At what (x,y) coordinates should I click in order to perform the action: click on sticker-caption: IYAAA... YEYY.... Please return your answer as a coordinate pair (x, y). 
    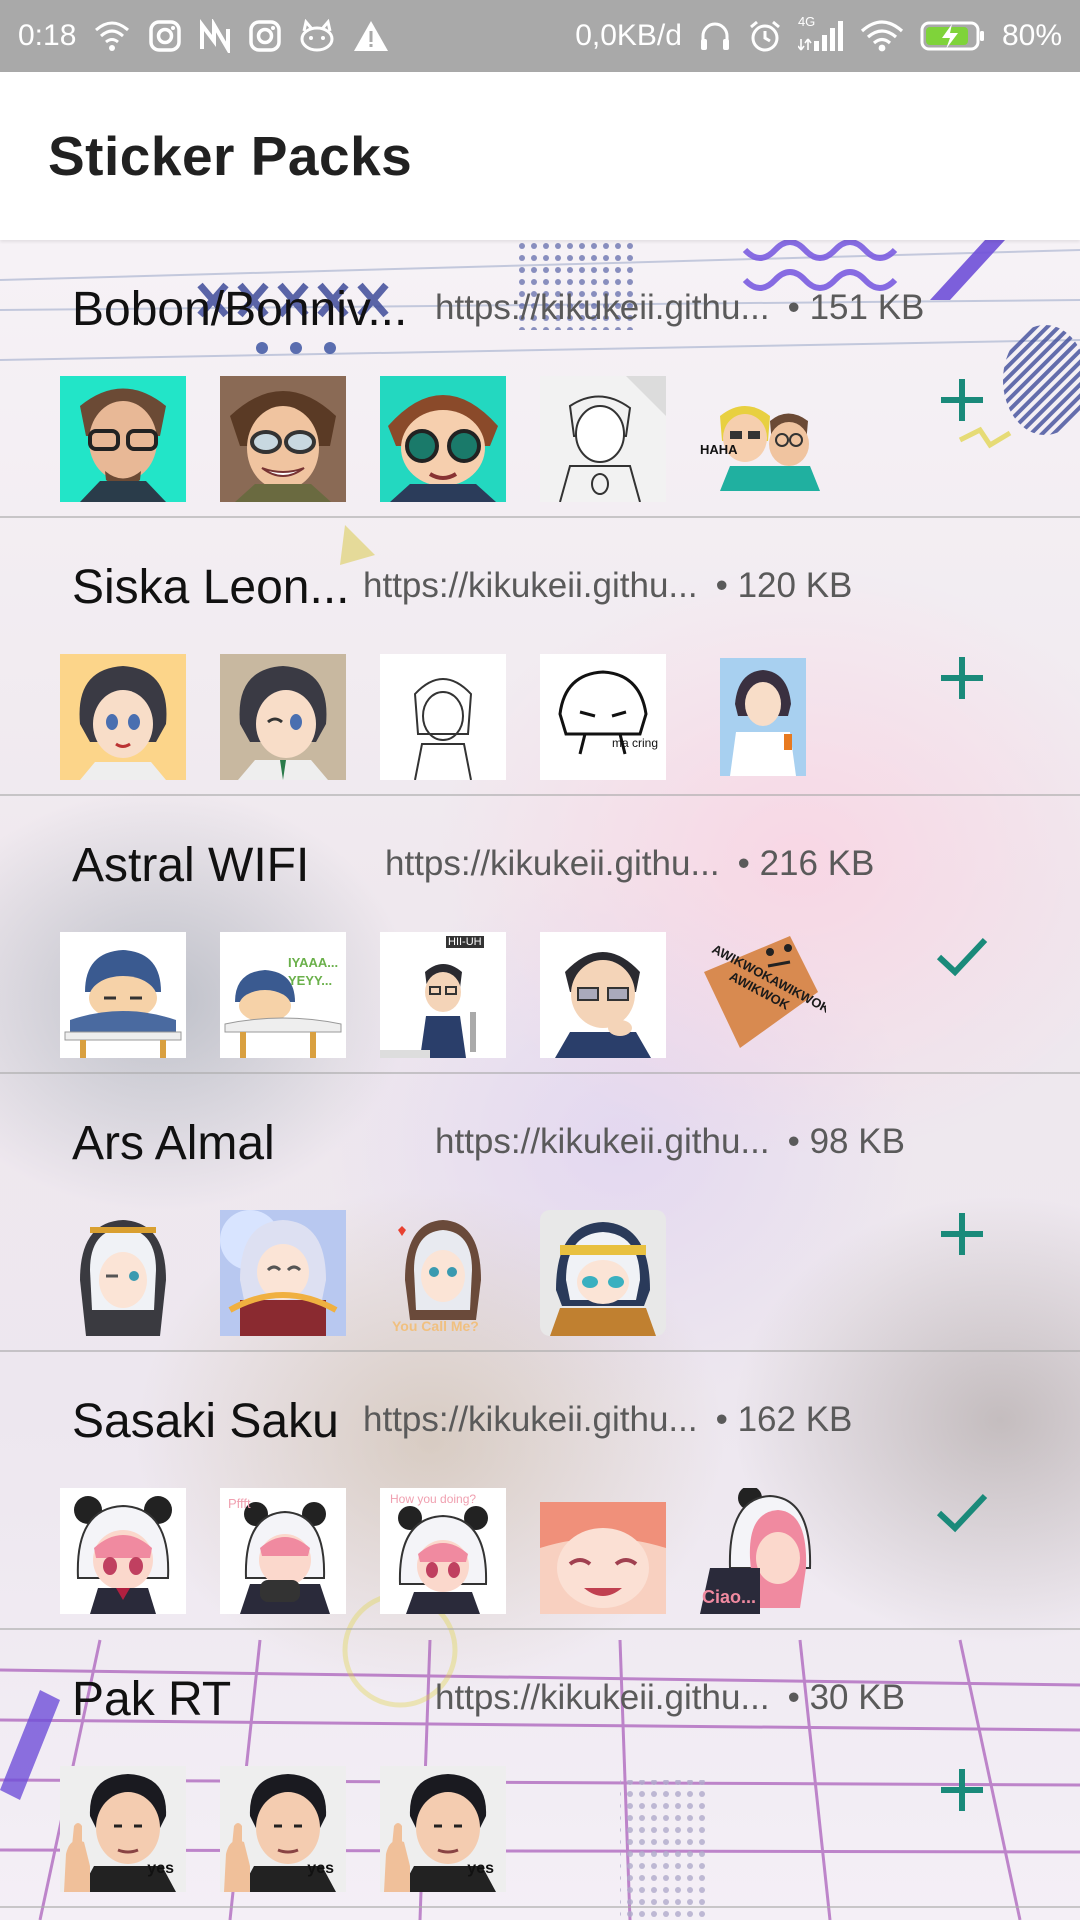
    Looking at the image, I should click on (313, 971).